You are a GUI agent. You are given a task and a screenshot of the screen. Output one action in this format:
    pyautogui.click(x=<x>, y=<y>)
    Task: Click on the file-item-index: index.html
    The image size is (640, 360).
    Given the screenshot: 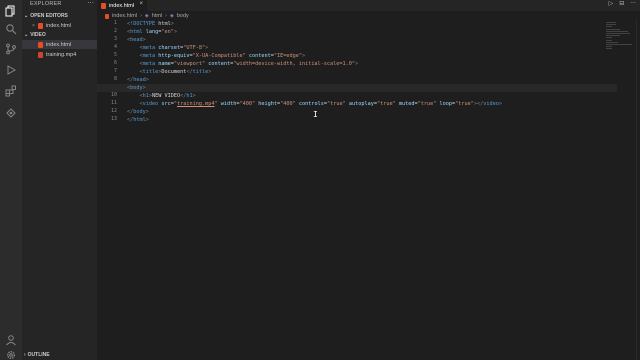 What is the action you would take?
    pyautogui.click(x=59, y=44)
    